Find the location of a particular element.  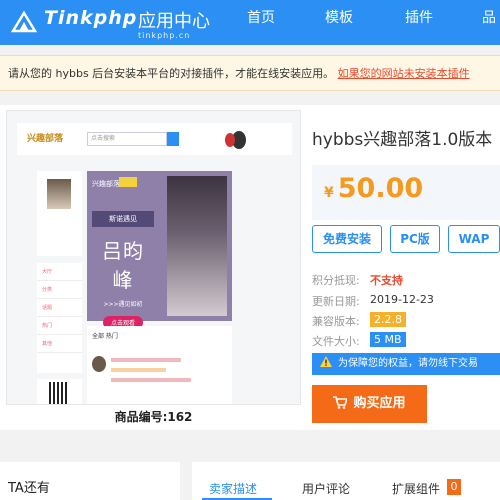

preview-menu: 大厅 分类 话题 热门 其他 is located at coordinates (59, 318).